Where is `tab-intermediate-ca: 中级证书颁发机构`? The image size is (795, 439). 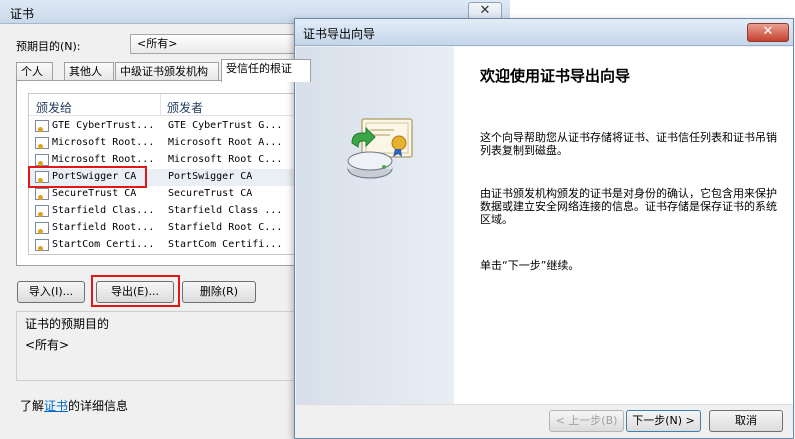 tab-intermediate-ca: 中级证书颁发机构 is located at coordinates (167, 71).